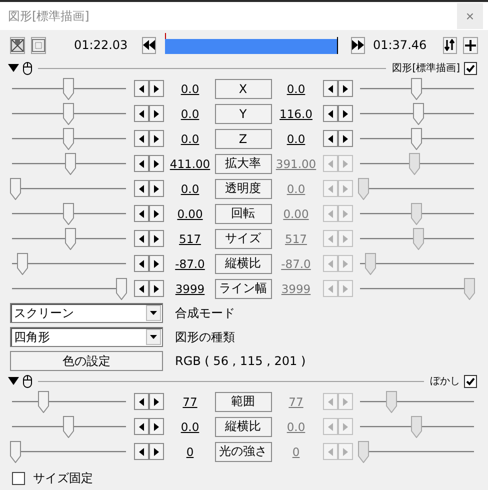  What do you see at coordinates (243, 188) in the screenshot?
I see `parameter-button: 透明度` at bounding box center [243, 188].